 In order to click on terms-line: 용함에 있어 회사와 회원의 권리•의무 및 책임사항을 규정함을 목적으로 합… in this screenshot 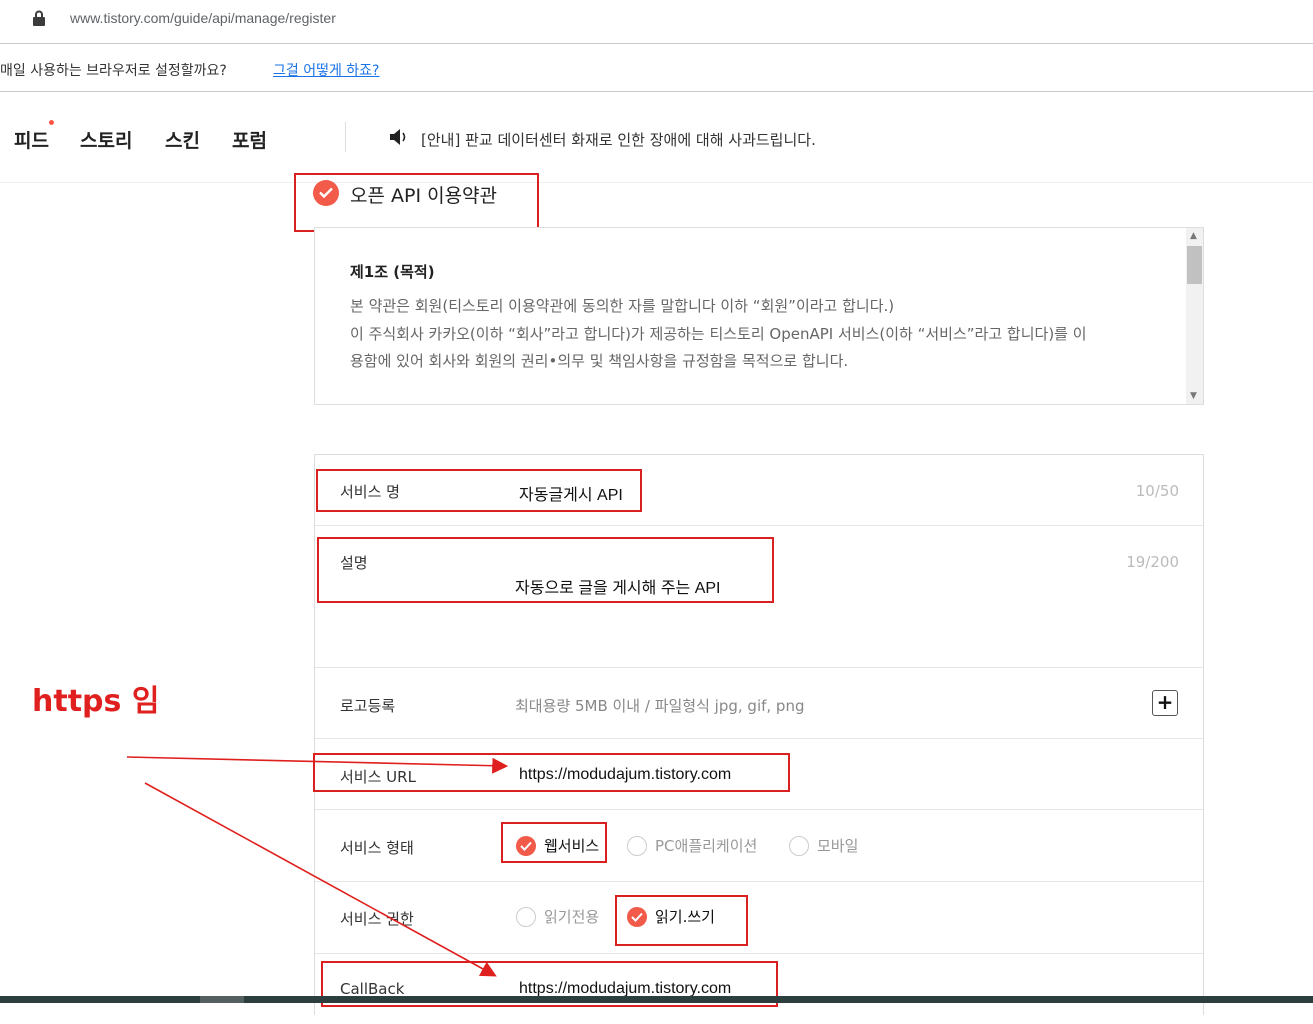, I will do `click(599, 361)`.